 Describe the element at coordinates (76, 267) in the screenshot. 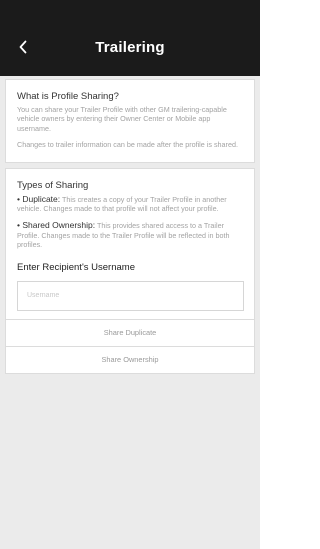

I see `recipient-username-label: Enter Recipient's Username` at that location.